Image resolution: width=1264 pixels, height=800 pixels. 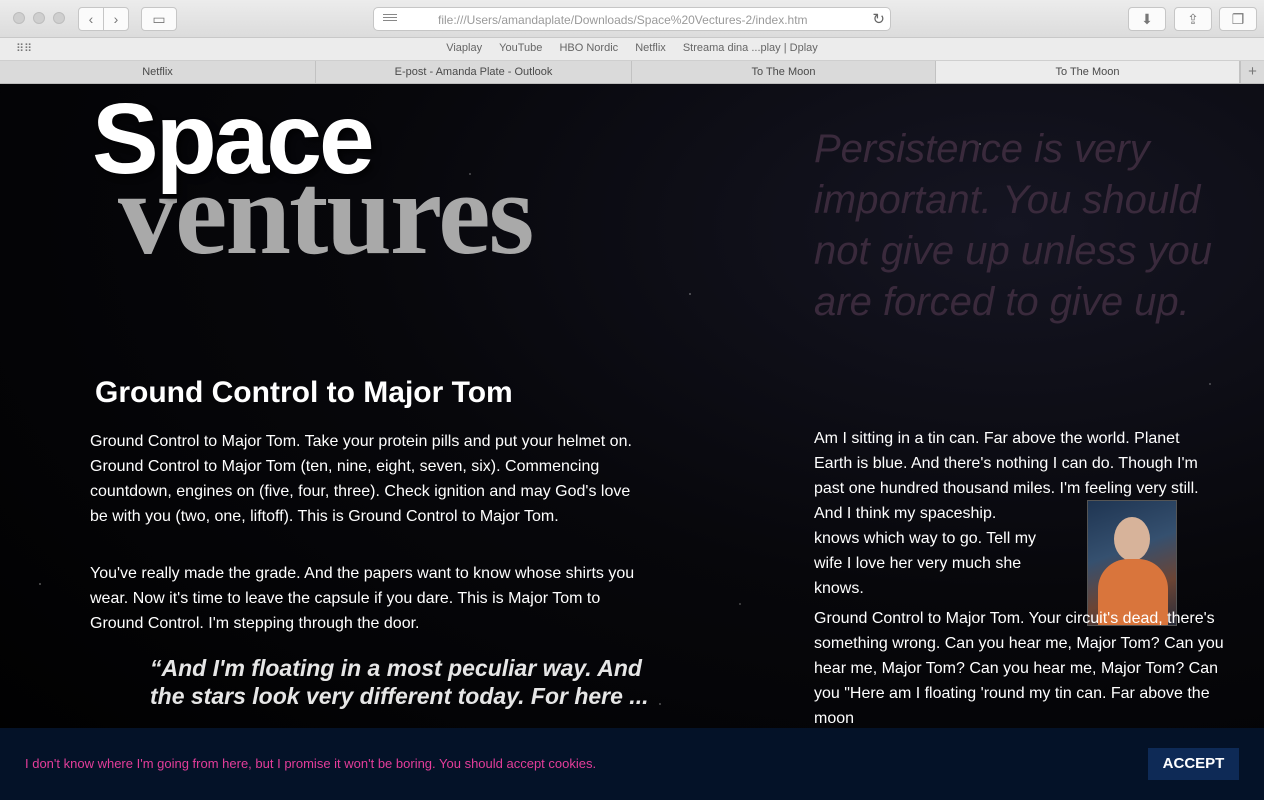 I want to click on tabs-overview-button: ❐, so click(x=1238, y=19).